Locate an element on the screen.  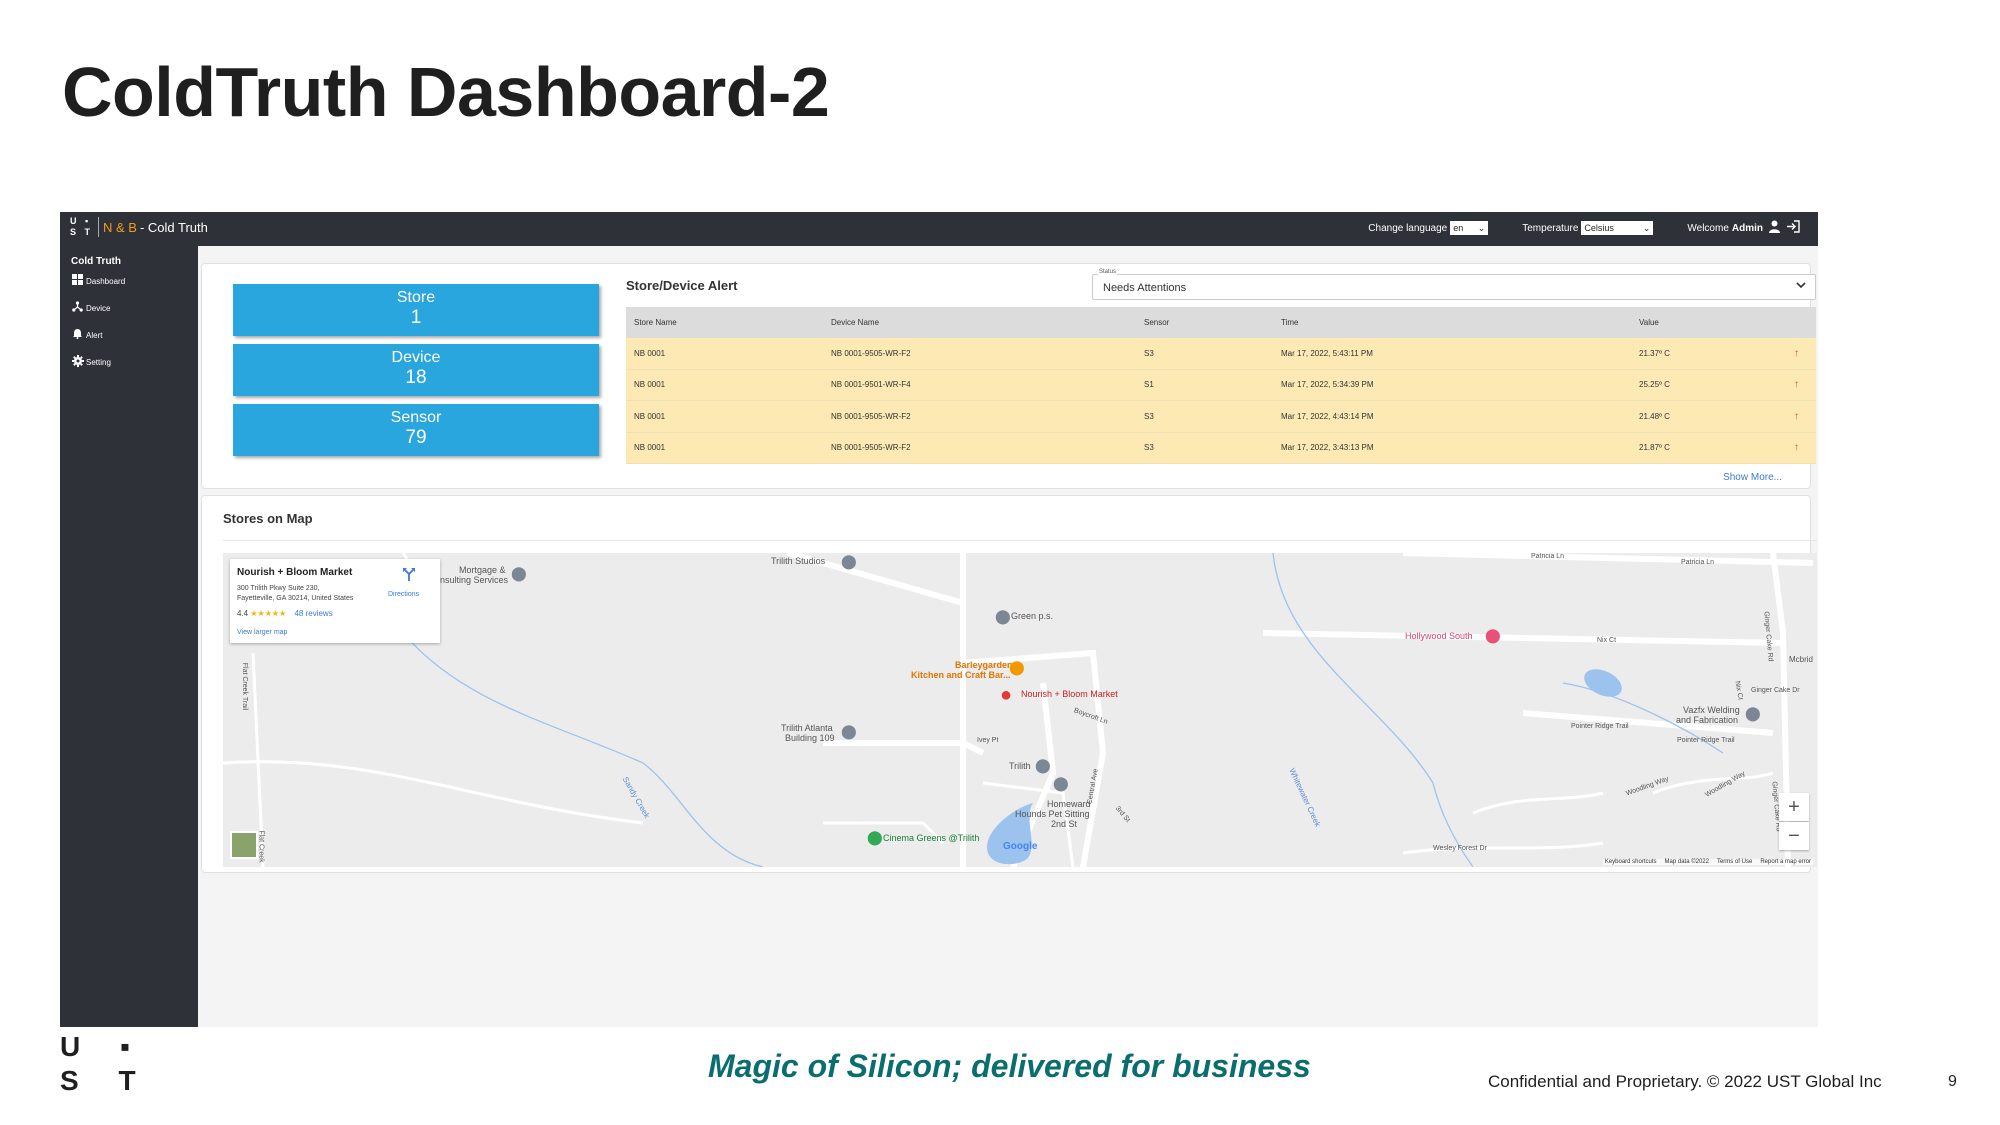
gear-icon is located at coordinates (78, 362).